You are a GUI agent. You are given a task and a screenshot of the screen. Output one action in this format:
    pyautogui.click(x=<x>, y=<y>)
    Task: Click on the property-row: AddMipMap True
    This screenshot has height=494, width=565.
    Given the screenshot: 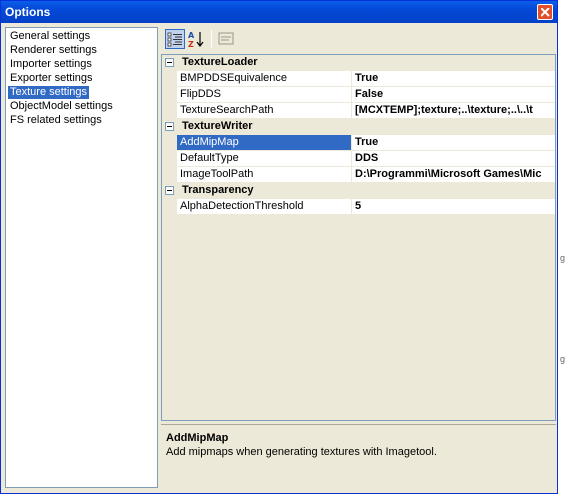 What is the action you would take?
    pyautogui.click(x=358, y=143)
    